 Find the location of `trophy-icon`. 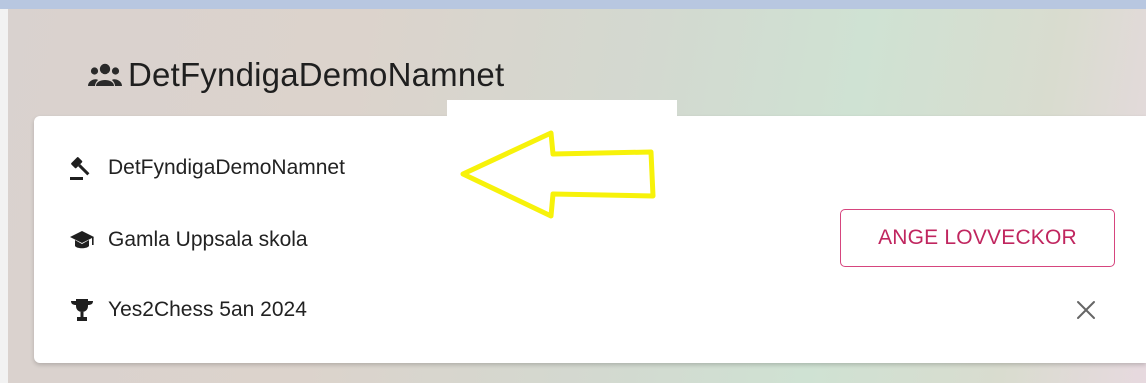

trophy-icon is located at coordinates (82, 310).